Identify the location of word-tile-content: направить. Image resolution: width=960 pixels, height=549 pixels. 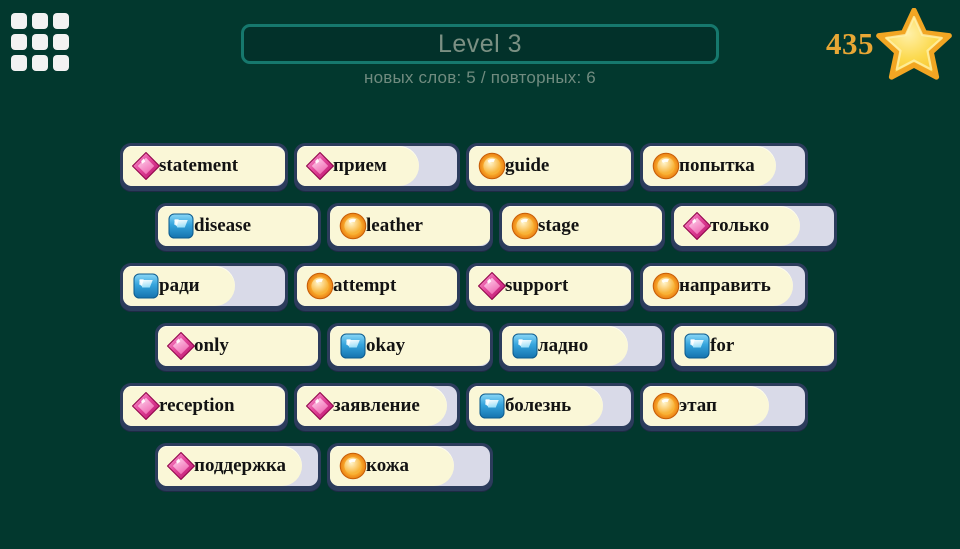
(724, 286).